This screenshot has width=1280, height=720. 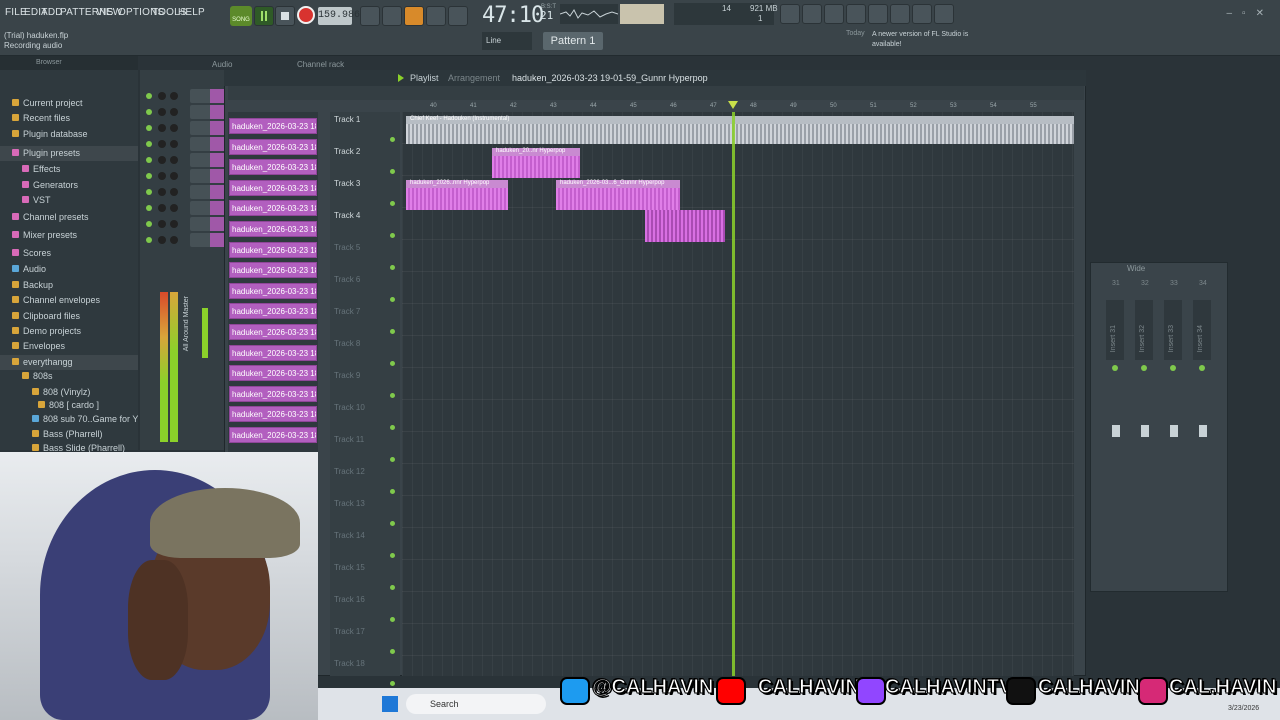 What do you see at coordinates (69, 169) in the screenshot?
I see `browser-item: Effects` at bounding box center [69, 169].